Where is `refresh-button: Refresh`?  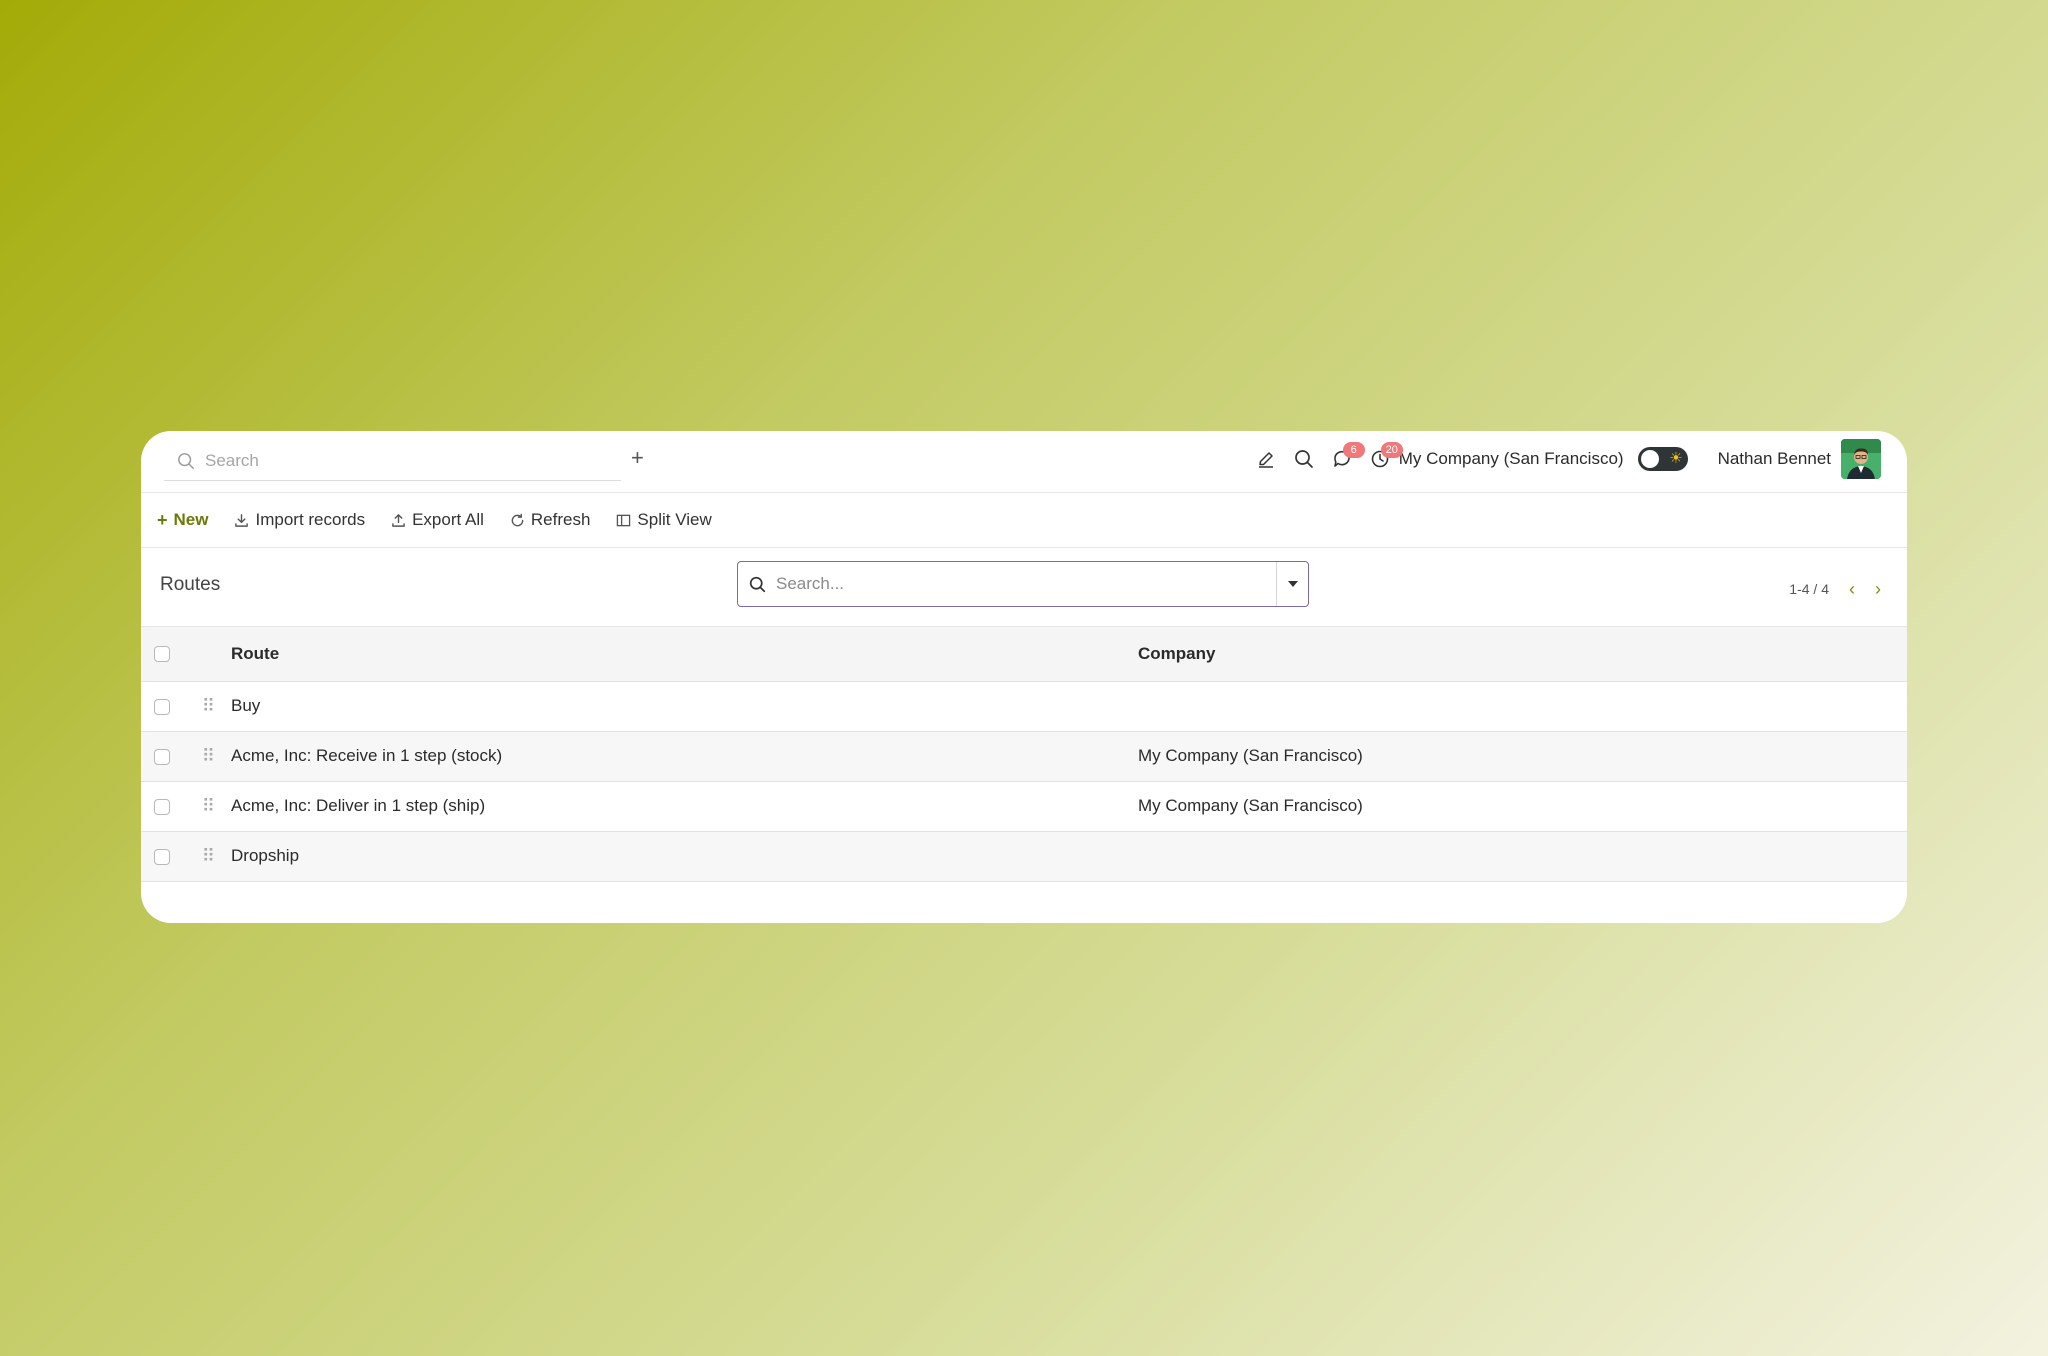 refresh-button: Refresh is located at coordinates (550, 520).